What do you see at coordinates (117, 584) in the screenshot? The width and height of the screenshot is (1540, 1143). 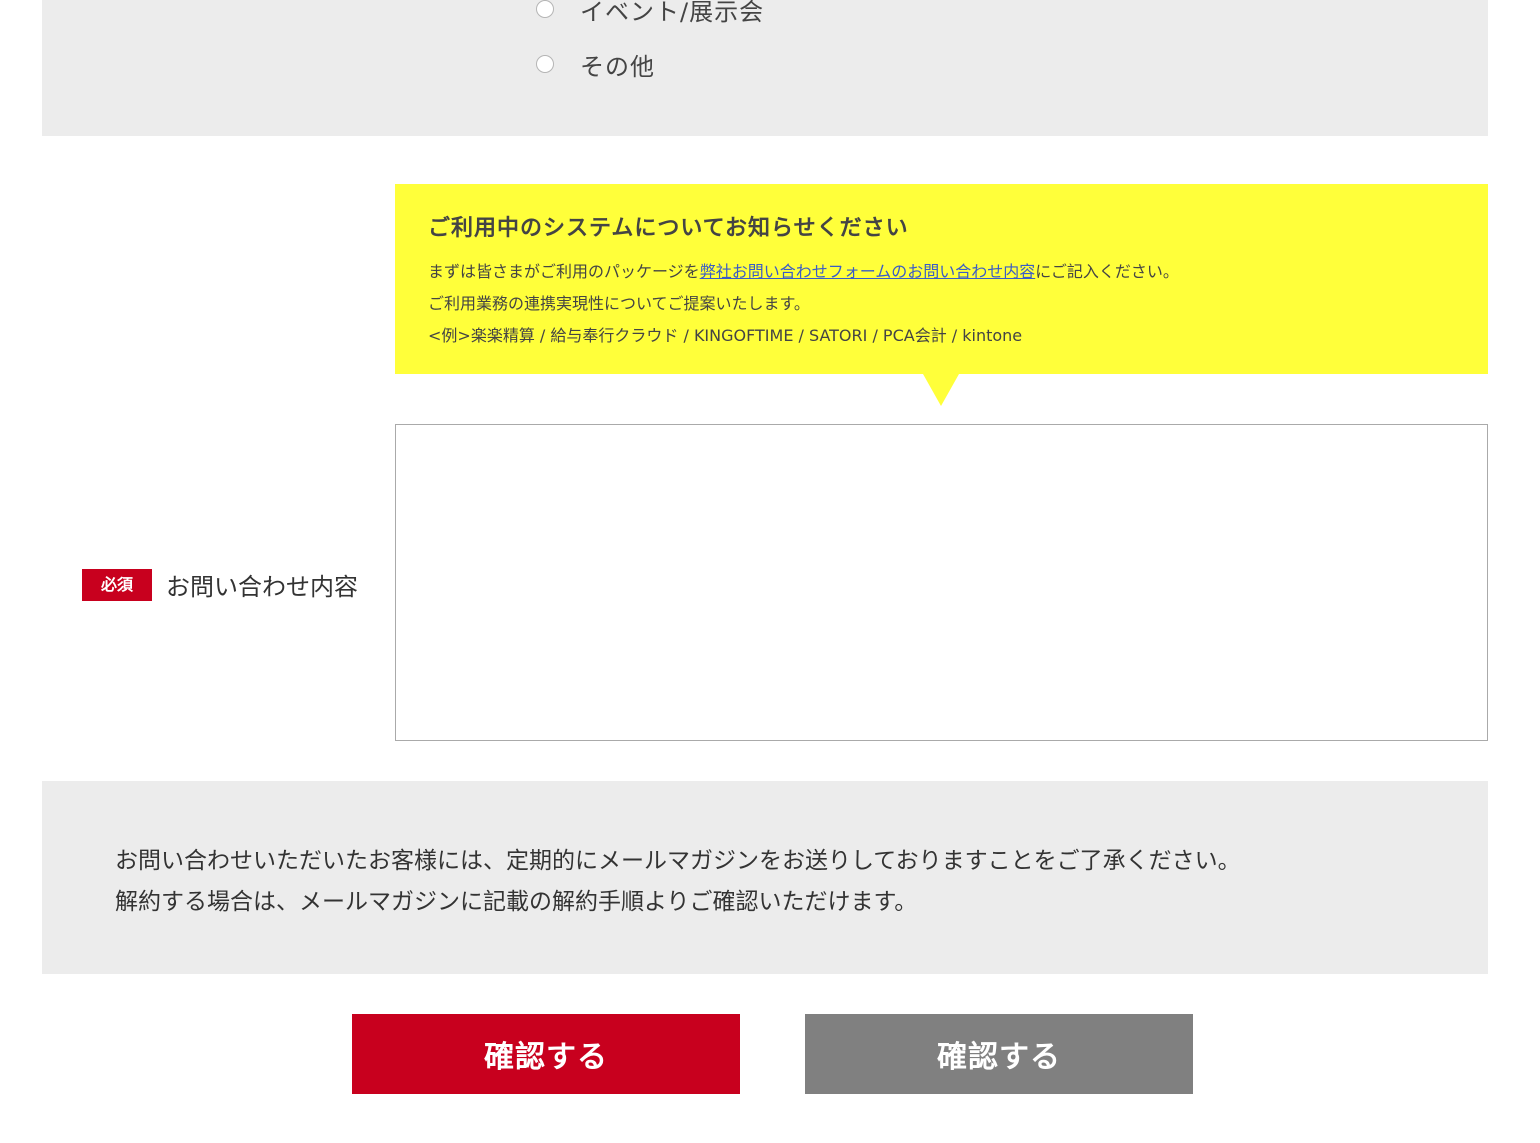 I see `required-badge: 必須` at bounding box center [117, 584].